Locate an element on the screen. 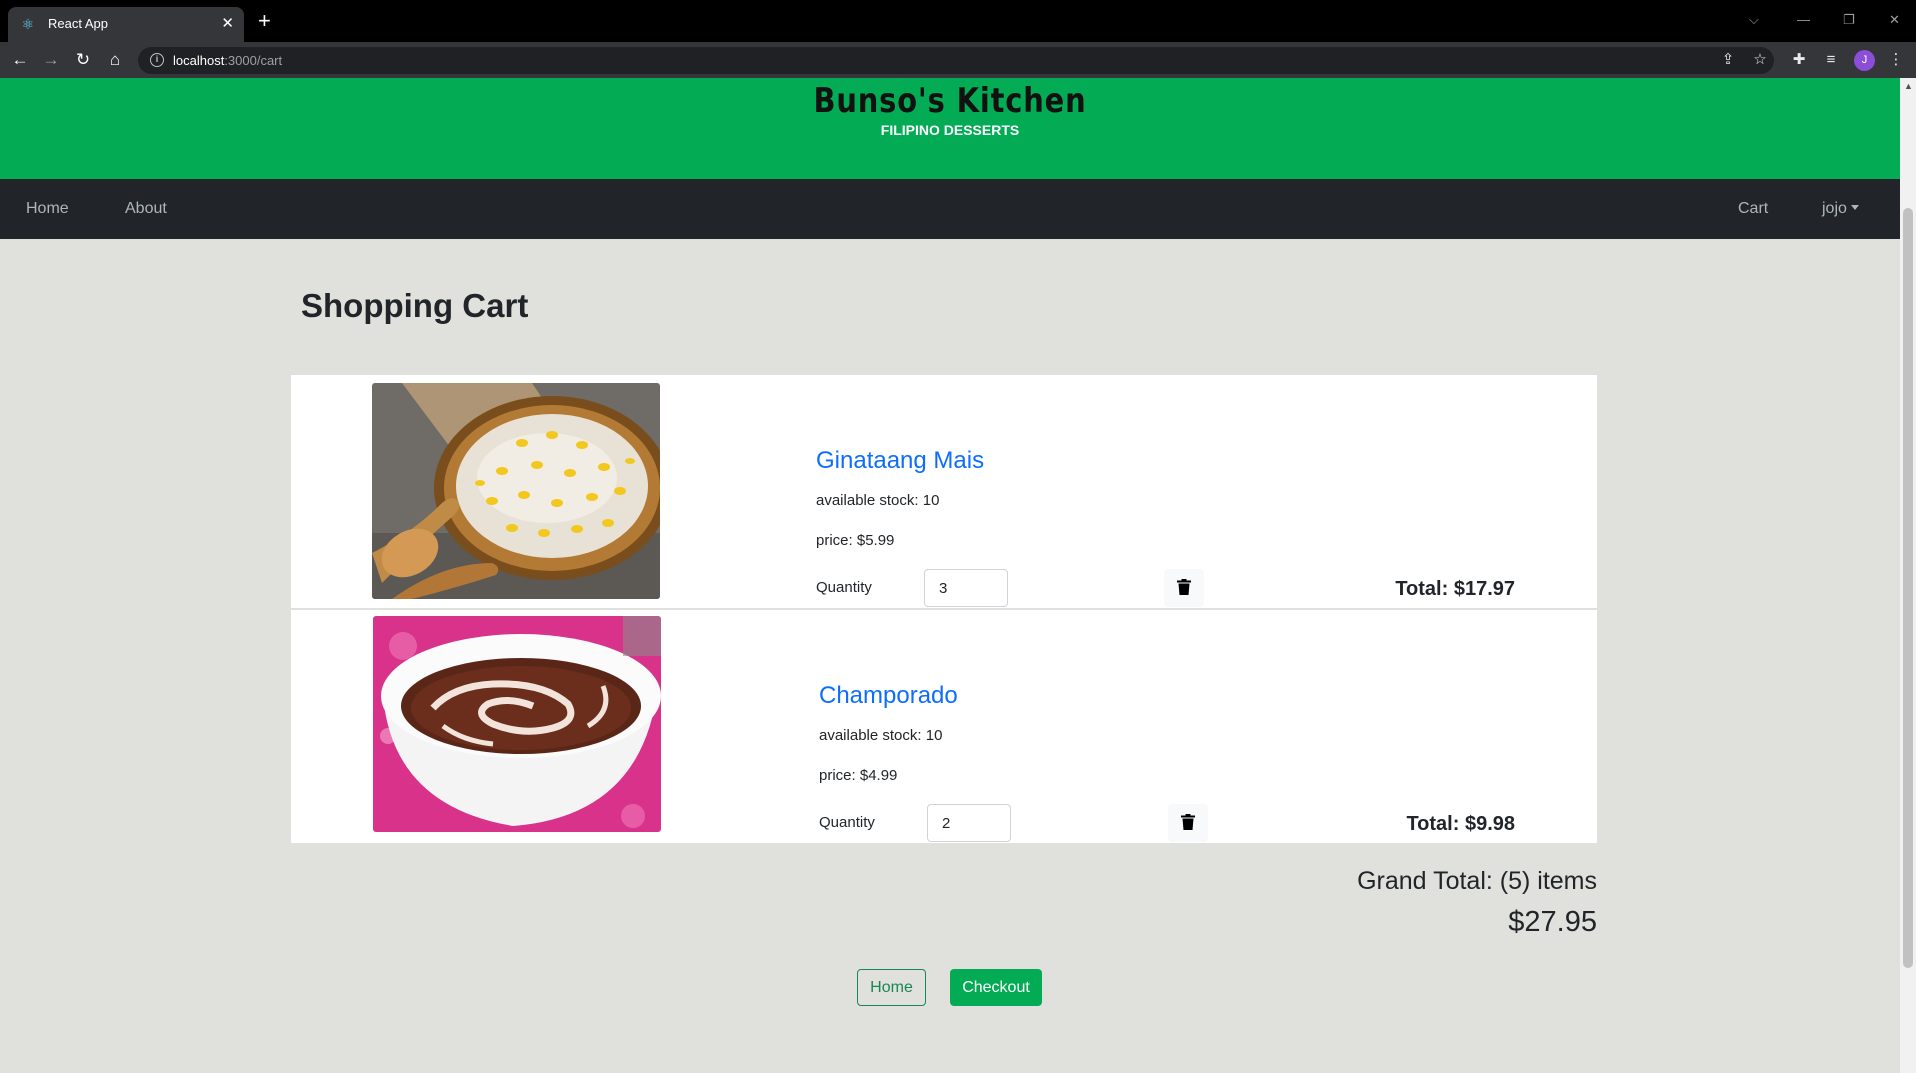  home-button: Home is located at coordinates (891, 987).